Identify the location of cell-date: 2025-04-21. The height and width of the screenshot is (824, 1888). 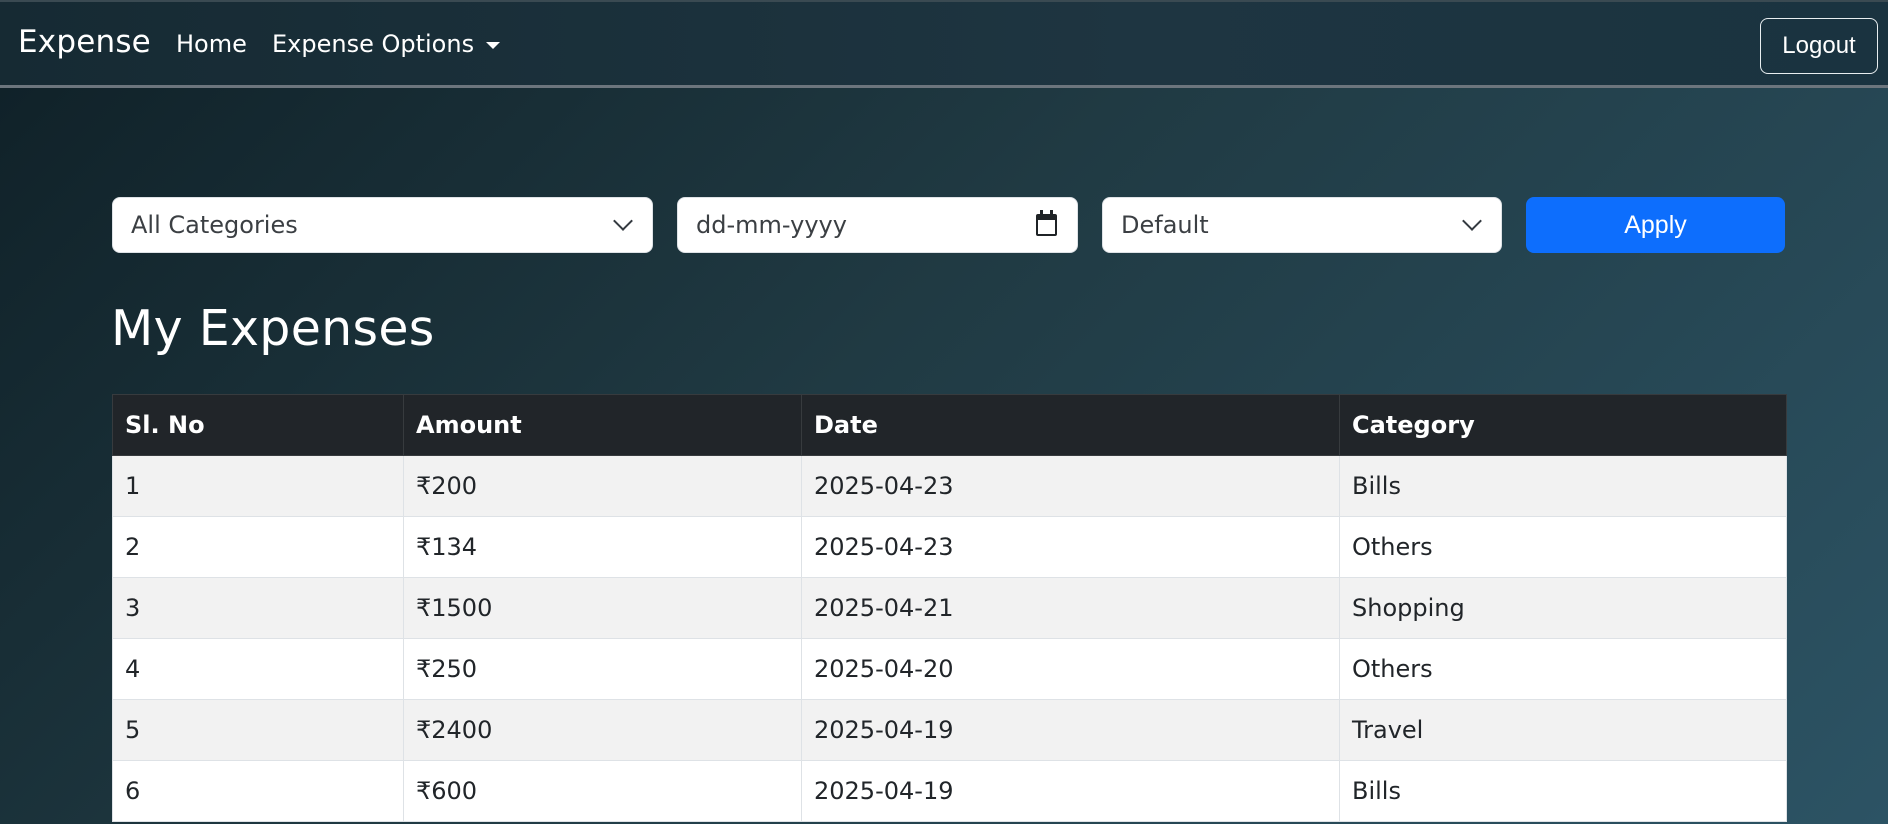
(1070, 608).